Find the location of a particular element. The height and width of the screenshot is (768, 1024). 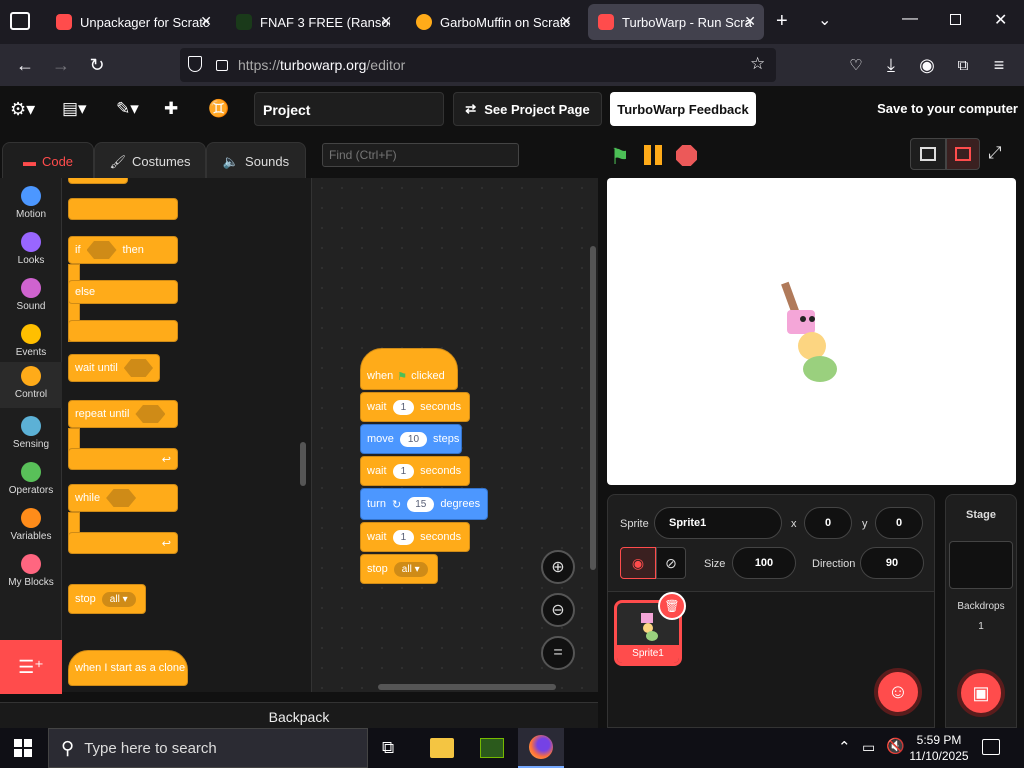

delete-sprite-button: 🗑 is located at coordinates (672, 606).